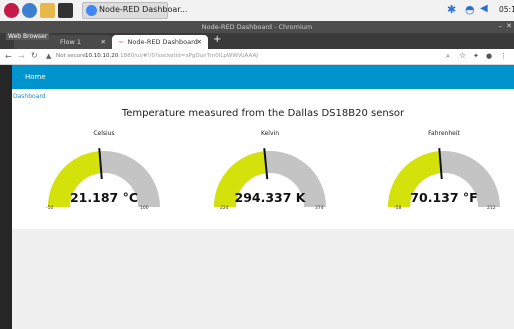 This screenshot has height=329, width=514. I want to click on new-tab-button: +, so click(217, 39).